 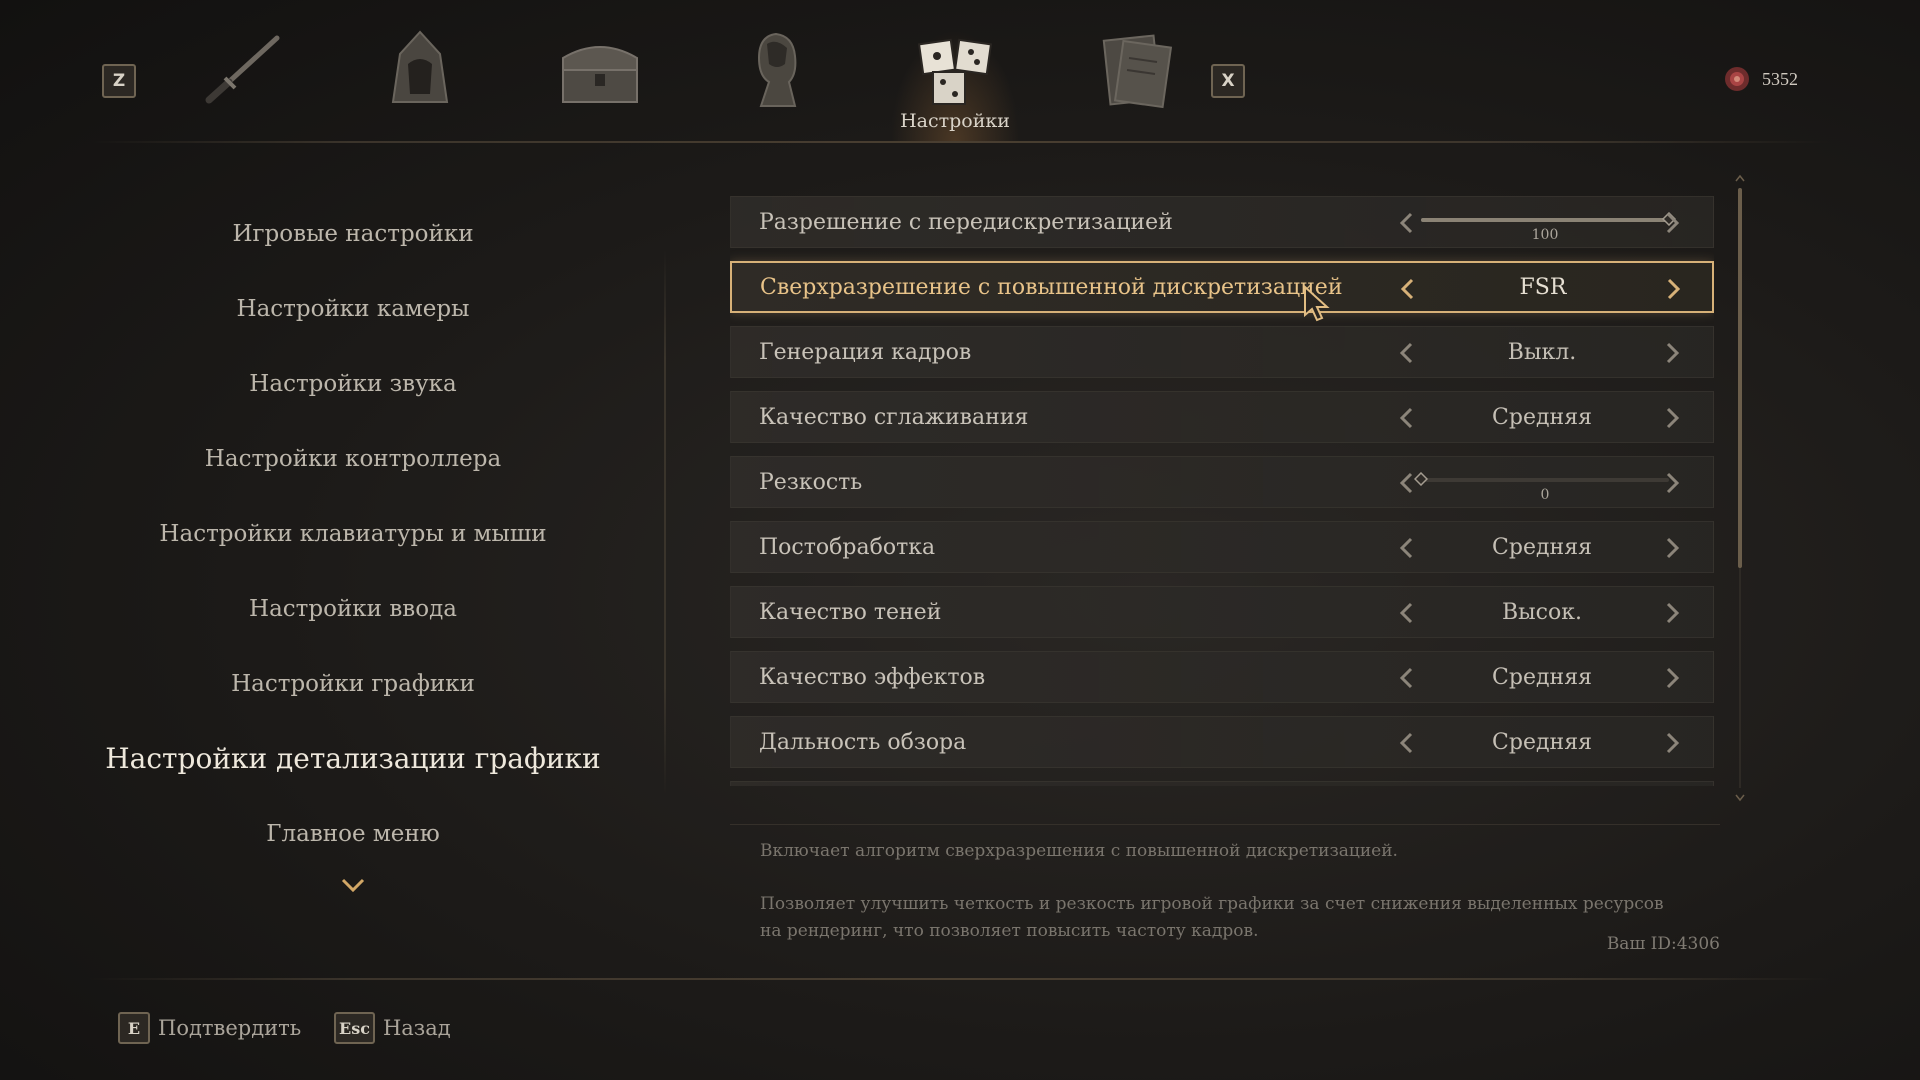 I want to click on setting-row-next-partial, so click(x=1222, y=783).